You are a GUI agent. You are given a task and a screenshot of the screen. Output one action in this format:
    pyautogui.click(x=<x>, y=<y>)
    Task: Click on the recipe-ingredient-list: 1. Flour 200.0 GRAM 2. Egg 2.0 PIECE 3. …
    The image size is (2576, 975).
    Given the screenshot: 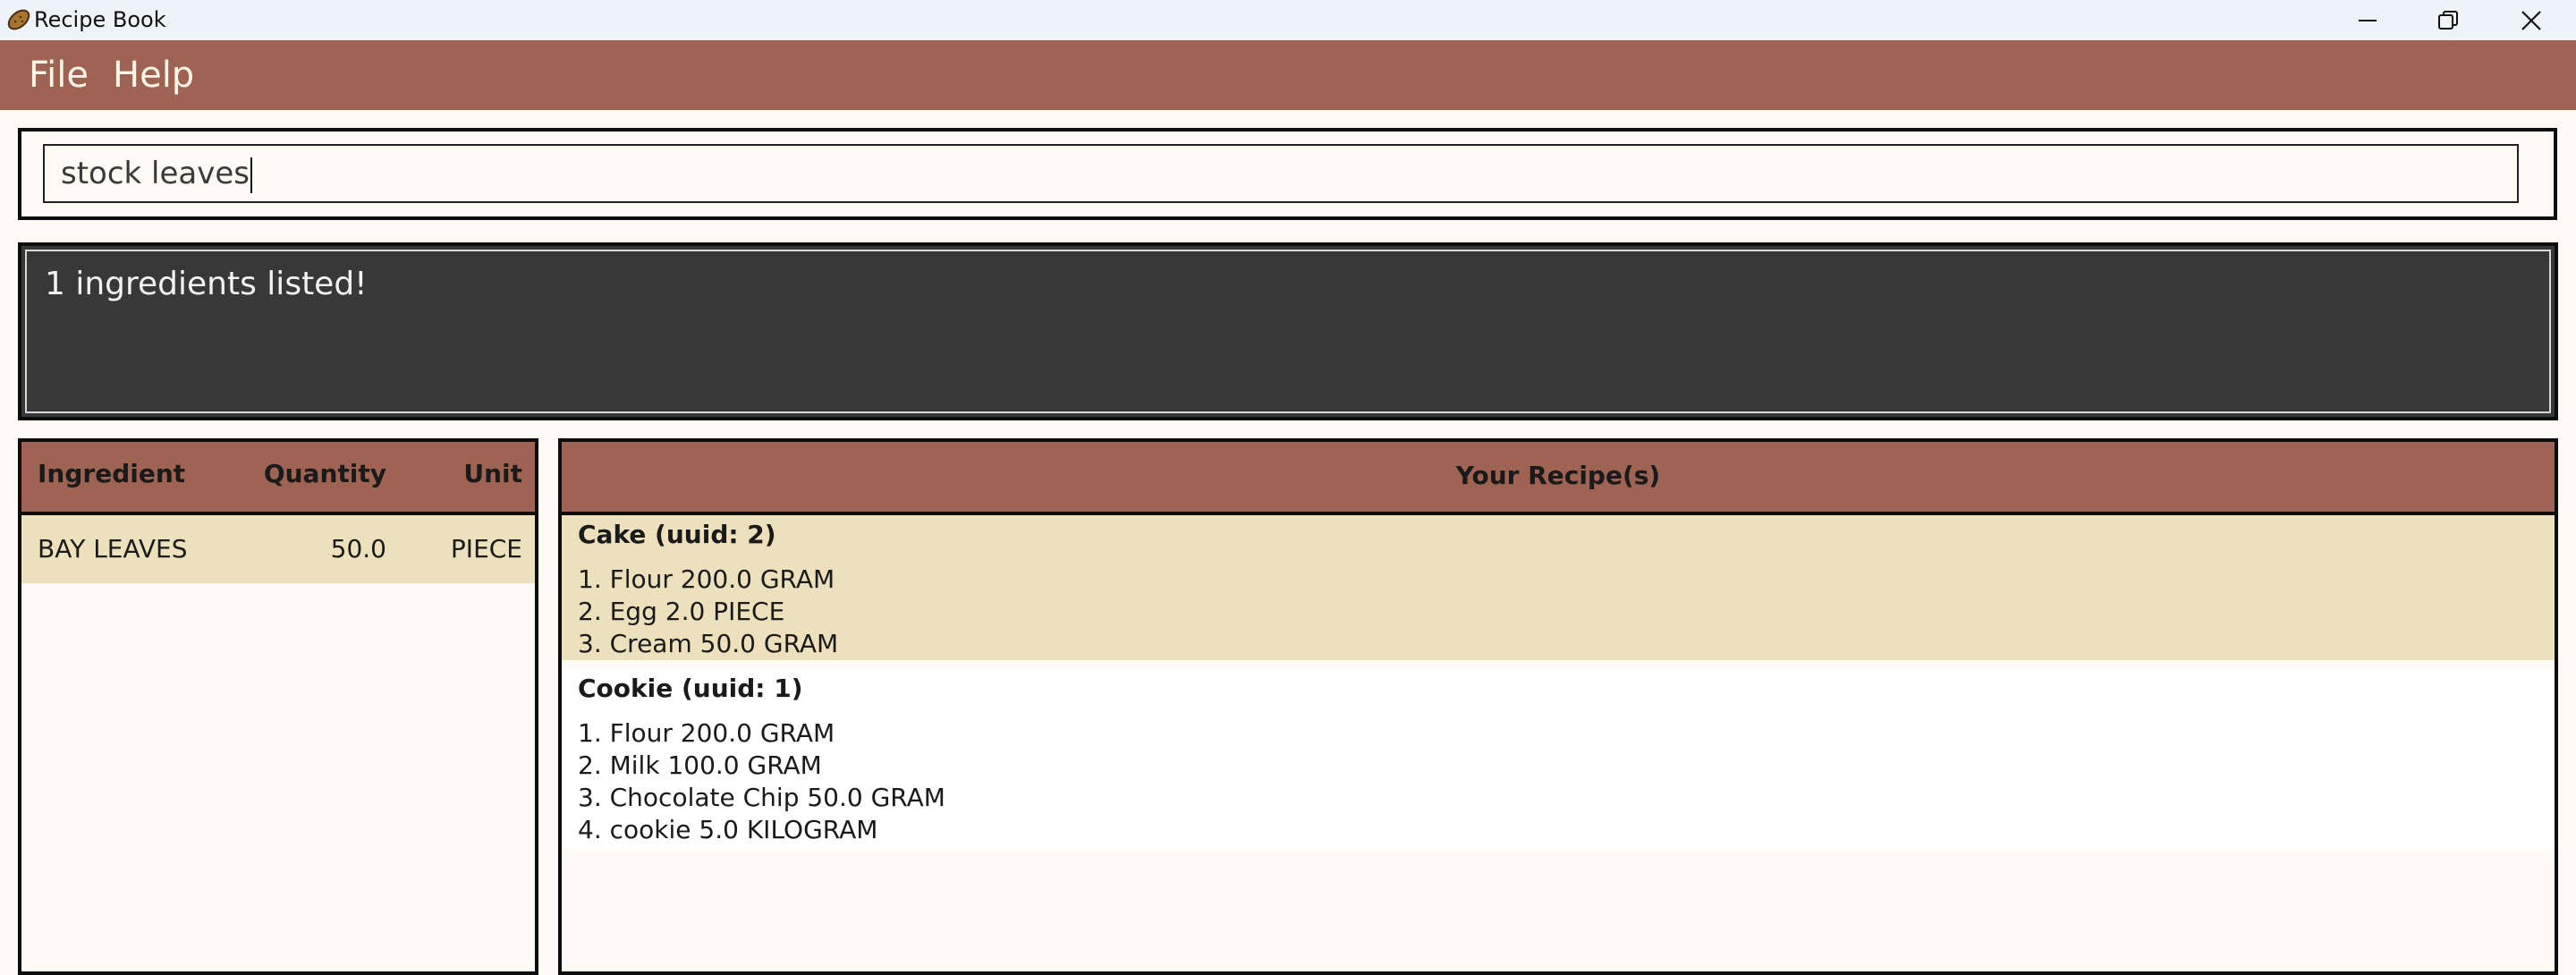 What is the action you would take?
    pyautogui.click(x=708, y=612)
    